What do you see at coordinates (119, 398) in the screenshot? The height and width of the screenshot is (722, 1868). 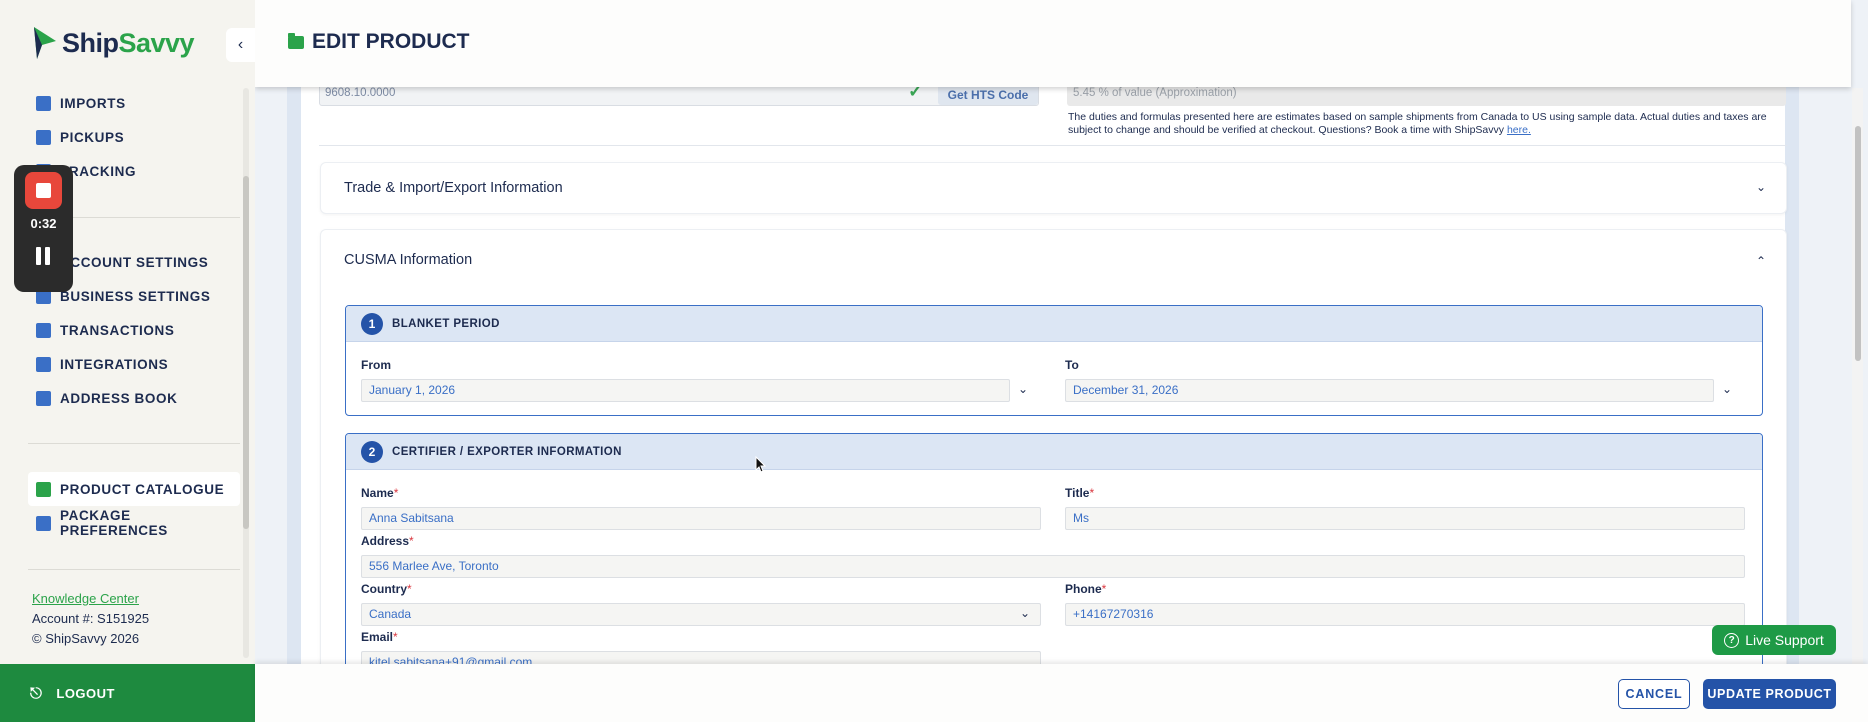 I see `nav-item-label: ADDRESS BOOK` at bounding box center [119, 398].